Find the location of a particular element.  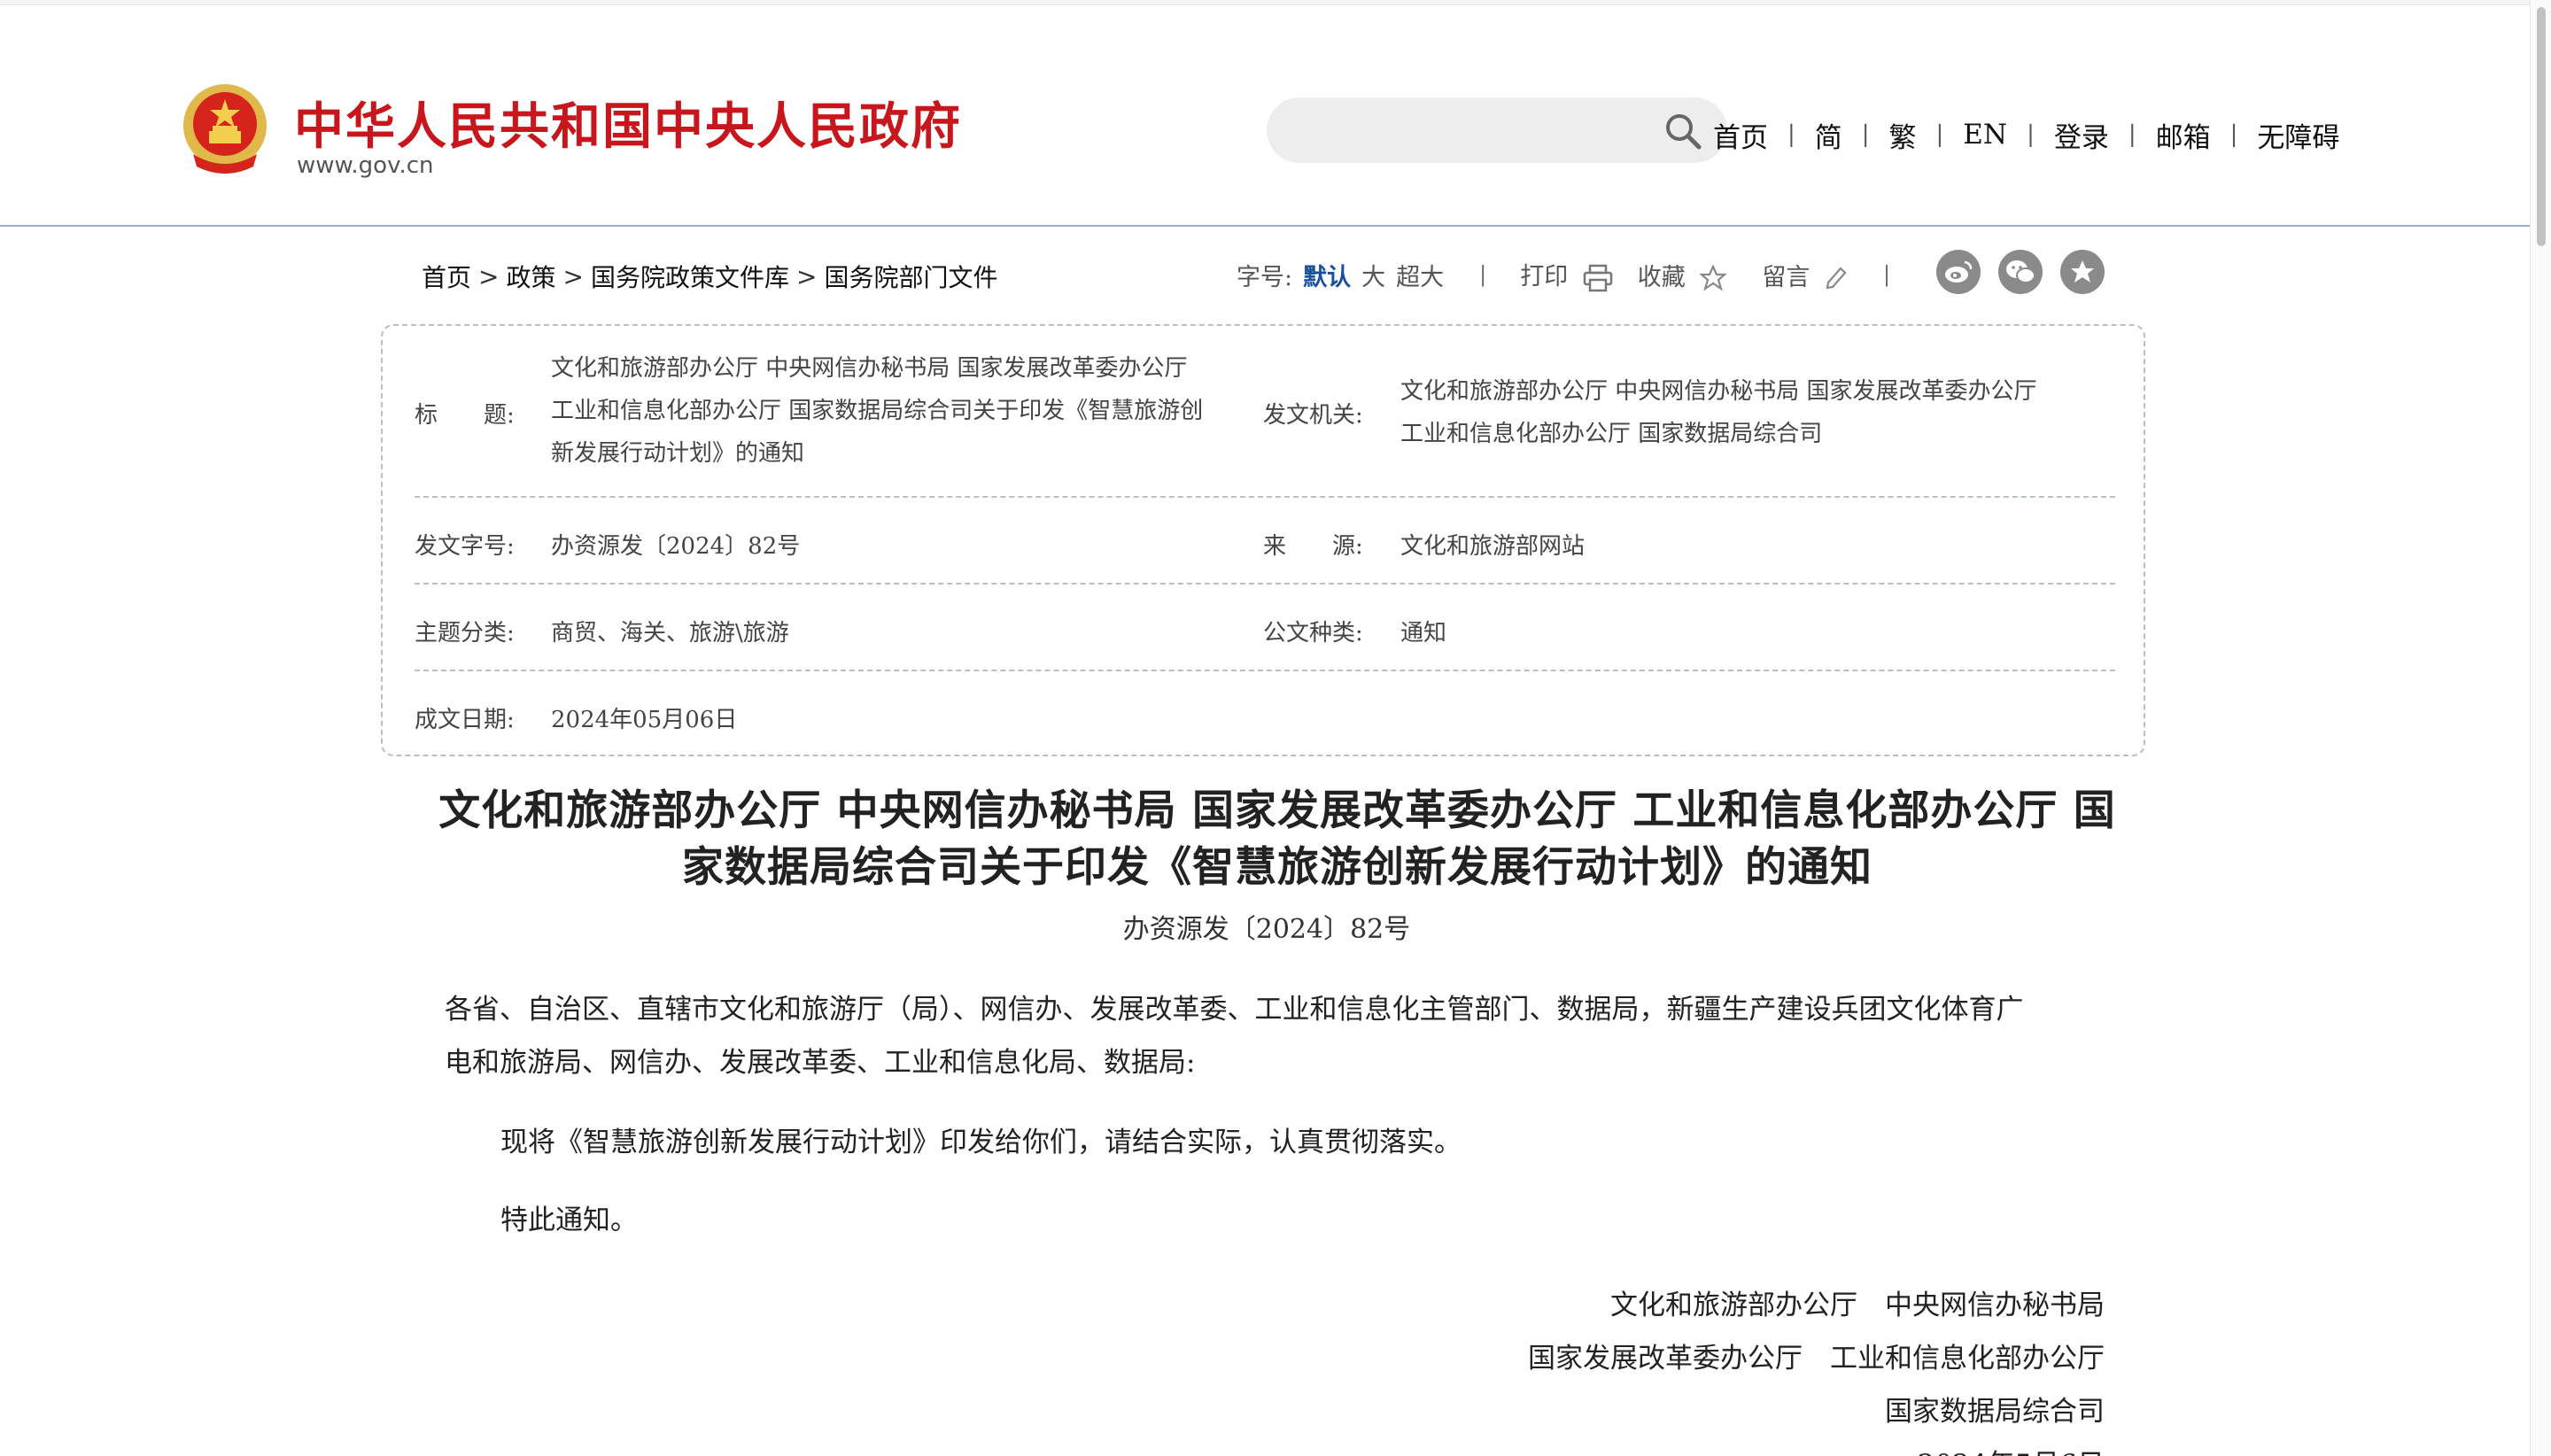

comment-button: 留言 is located at coordinates (1805, 275).